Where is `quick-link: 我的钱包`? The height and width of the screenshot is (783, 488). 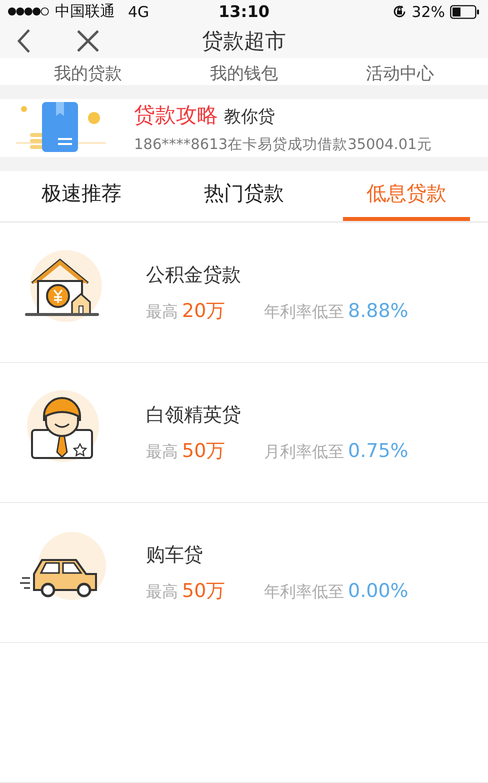
quick-link: 我的钱包 is located at coordinates (244, 73).